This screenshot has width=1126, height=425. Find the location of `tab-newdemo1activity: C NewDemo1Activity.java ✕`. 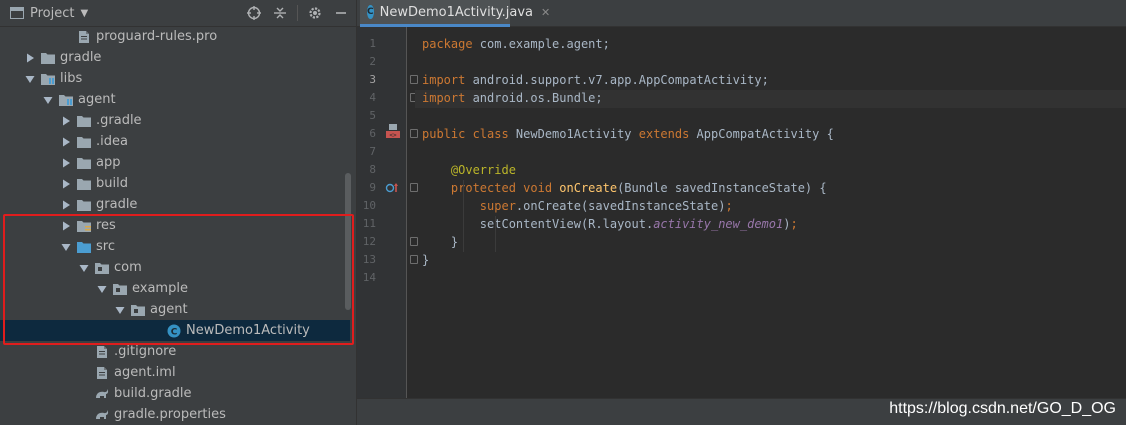

tab-newdemo1activity: C NewDemo1Activity.java ✕ is located at coordinates (455, 13).